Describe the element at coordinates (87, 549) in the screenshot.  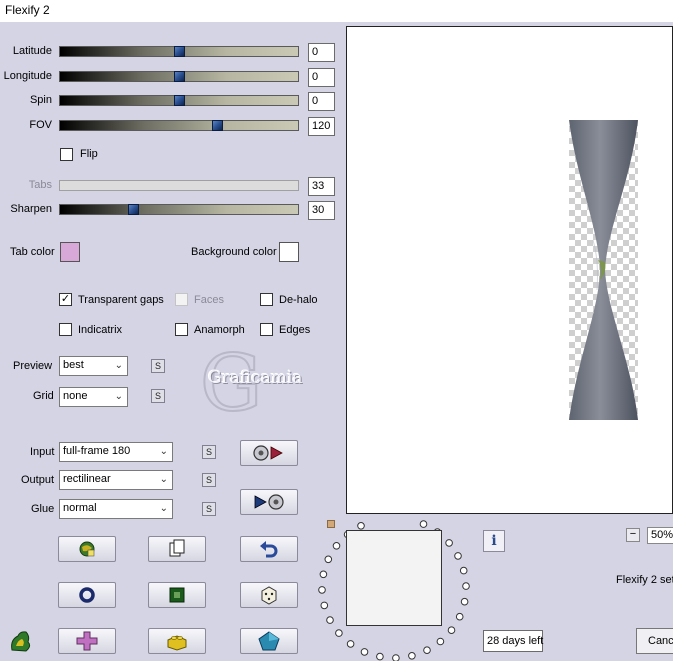
I see `randomize-button` at that location.